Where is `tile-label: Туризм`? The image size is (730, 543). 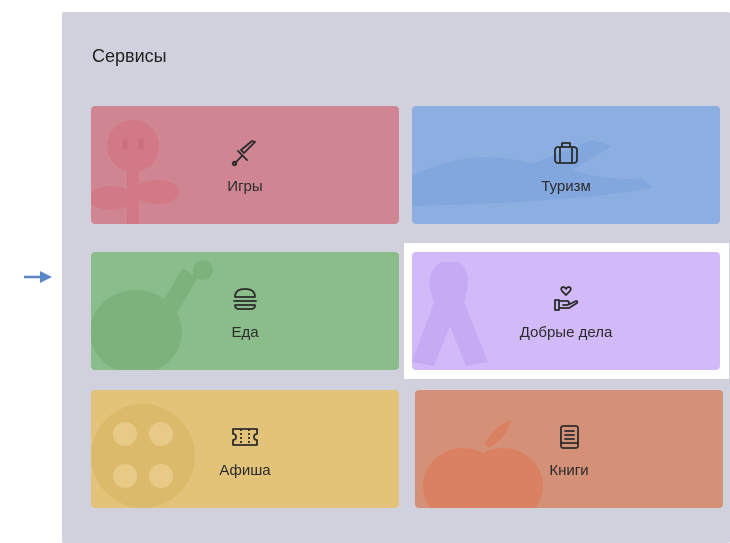 tile-label: Туризм is located at coordinates (566, 186).